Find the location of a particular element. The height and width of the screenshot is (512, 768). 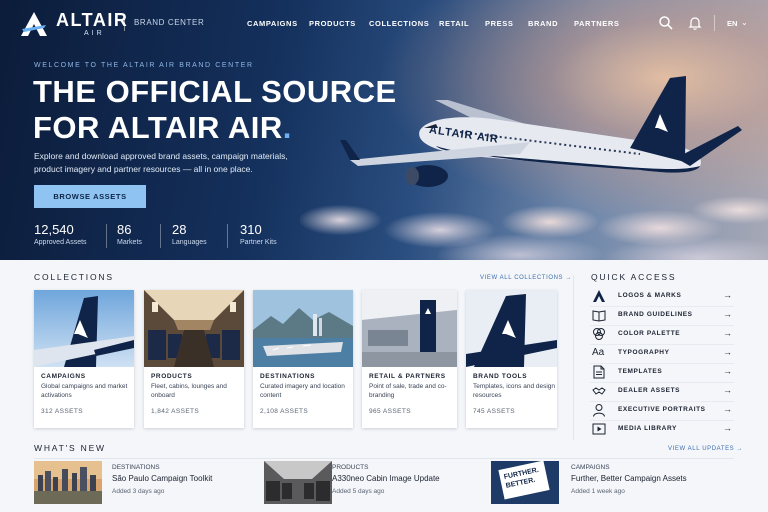

stat-value: 12,540 is located at coordinates (54, 229).